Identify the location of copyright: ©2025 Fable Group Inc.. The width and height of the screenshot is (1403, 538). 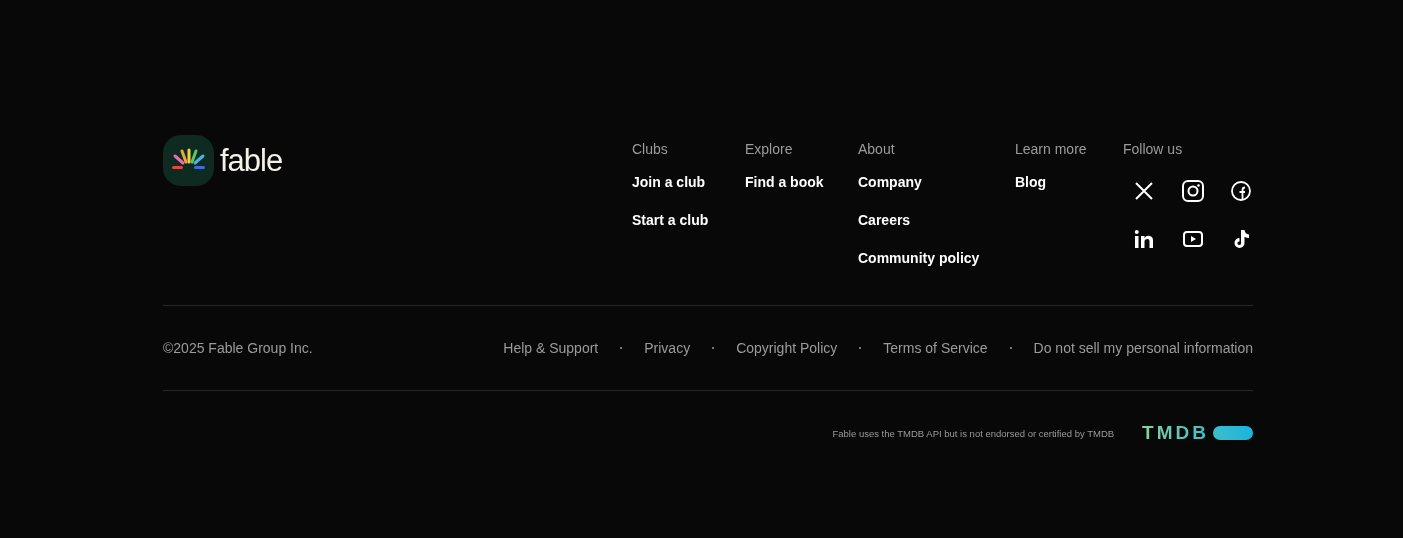
(238, 348).